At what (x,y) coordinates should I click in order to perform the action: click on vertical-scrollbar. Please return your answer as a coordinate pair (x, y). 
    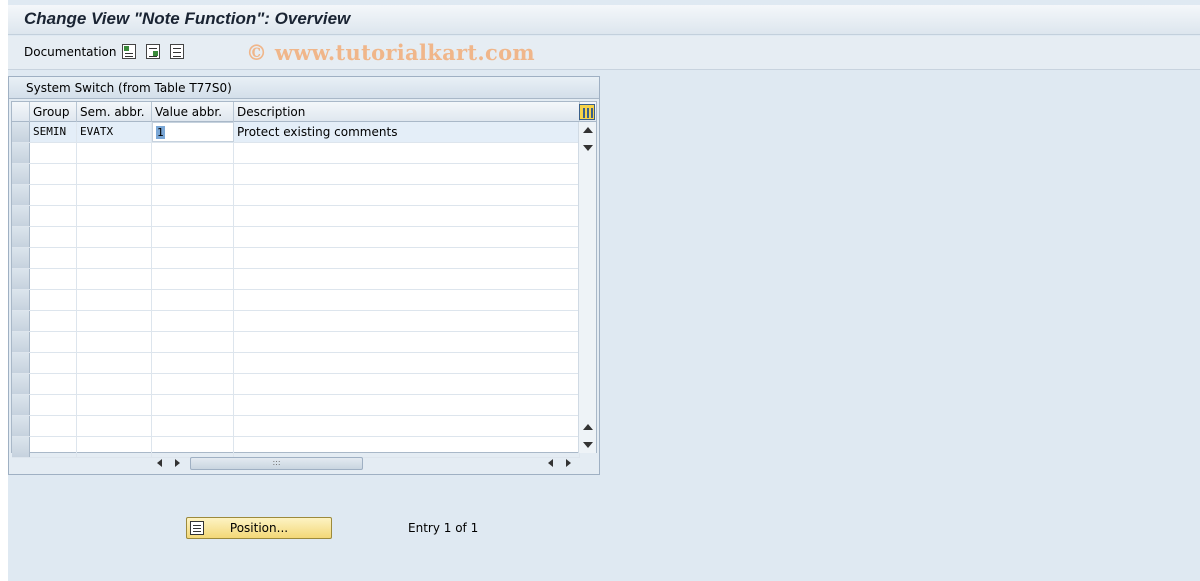
    Looking at the image, I should click on (587, 287).